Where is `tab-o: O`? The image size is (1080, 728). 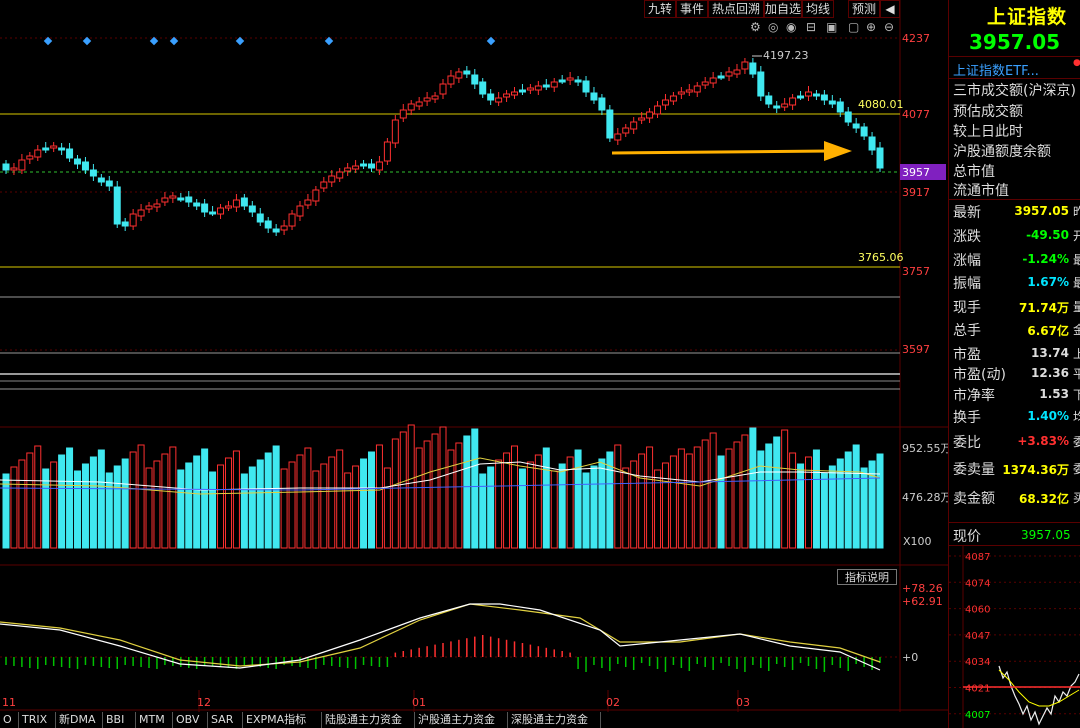 tab-o: O is located at coordinates (9, 720).